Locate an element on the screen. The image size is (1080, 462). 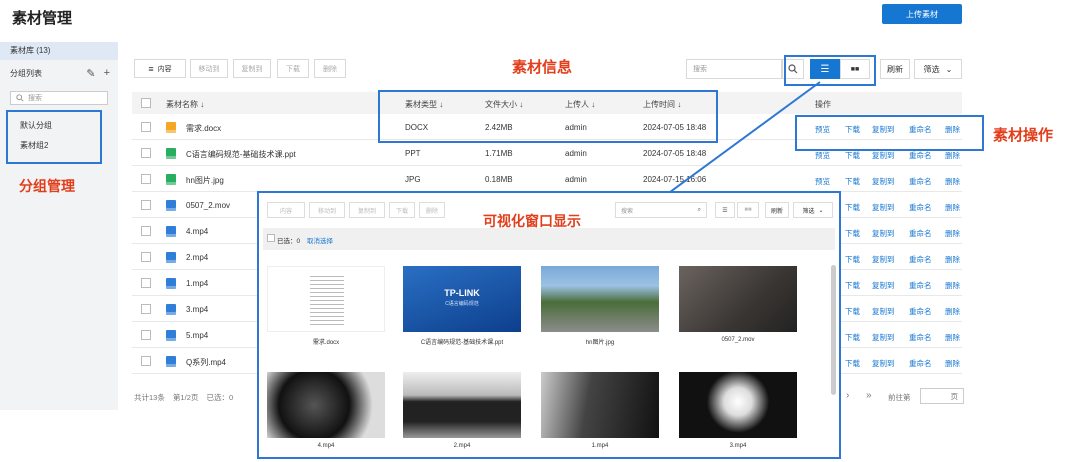
refresh-button: 刷新 is located at coordinates (895, 69).